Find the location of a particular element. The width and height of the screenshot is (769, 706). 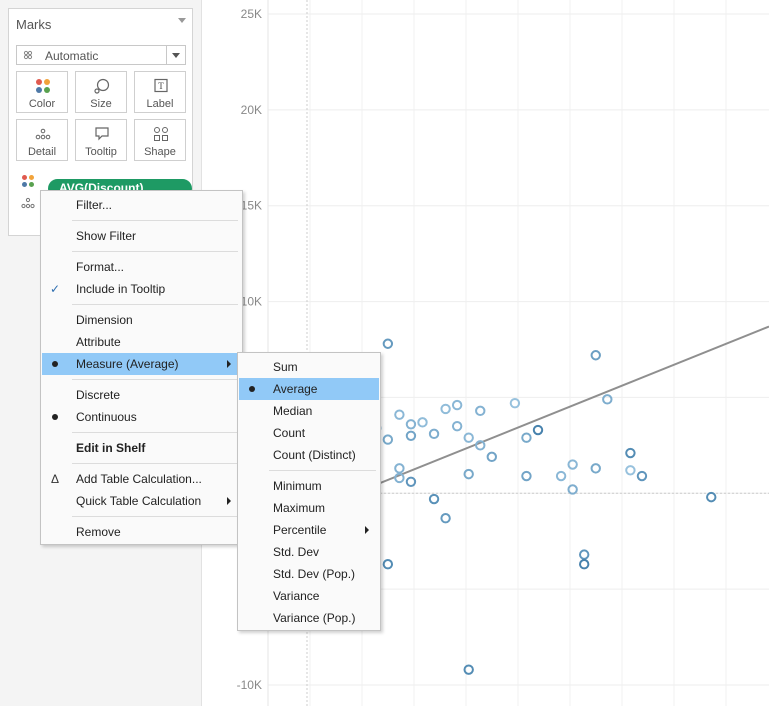

size-icon is located at coordinates (102, 86).